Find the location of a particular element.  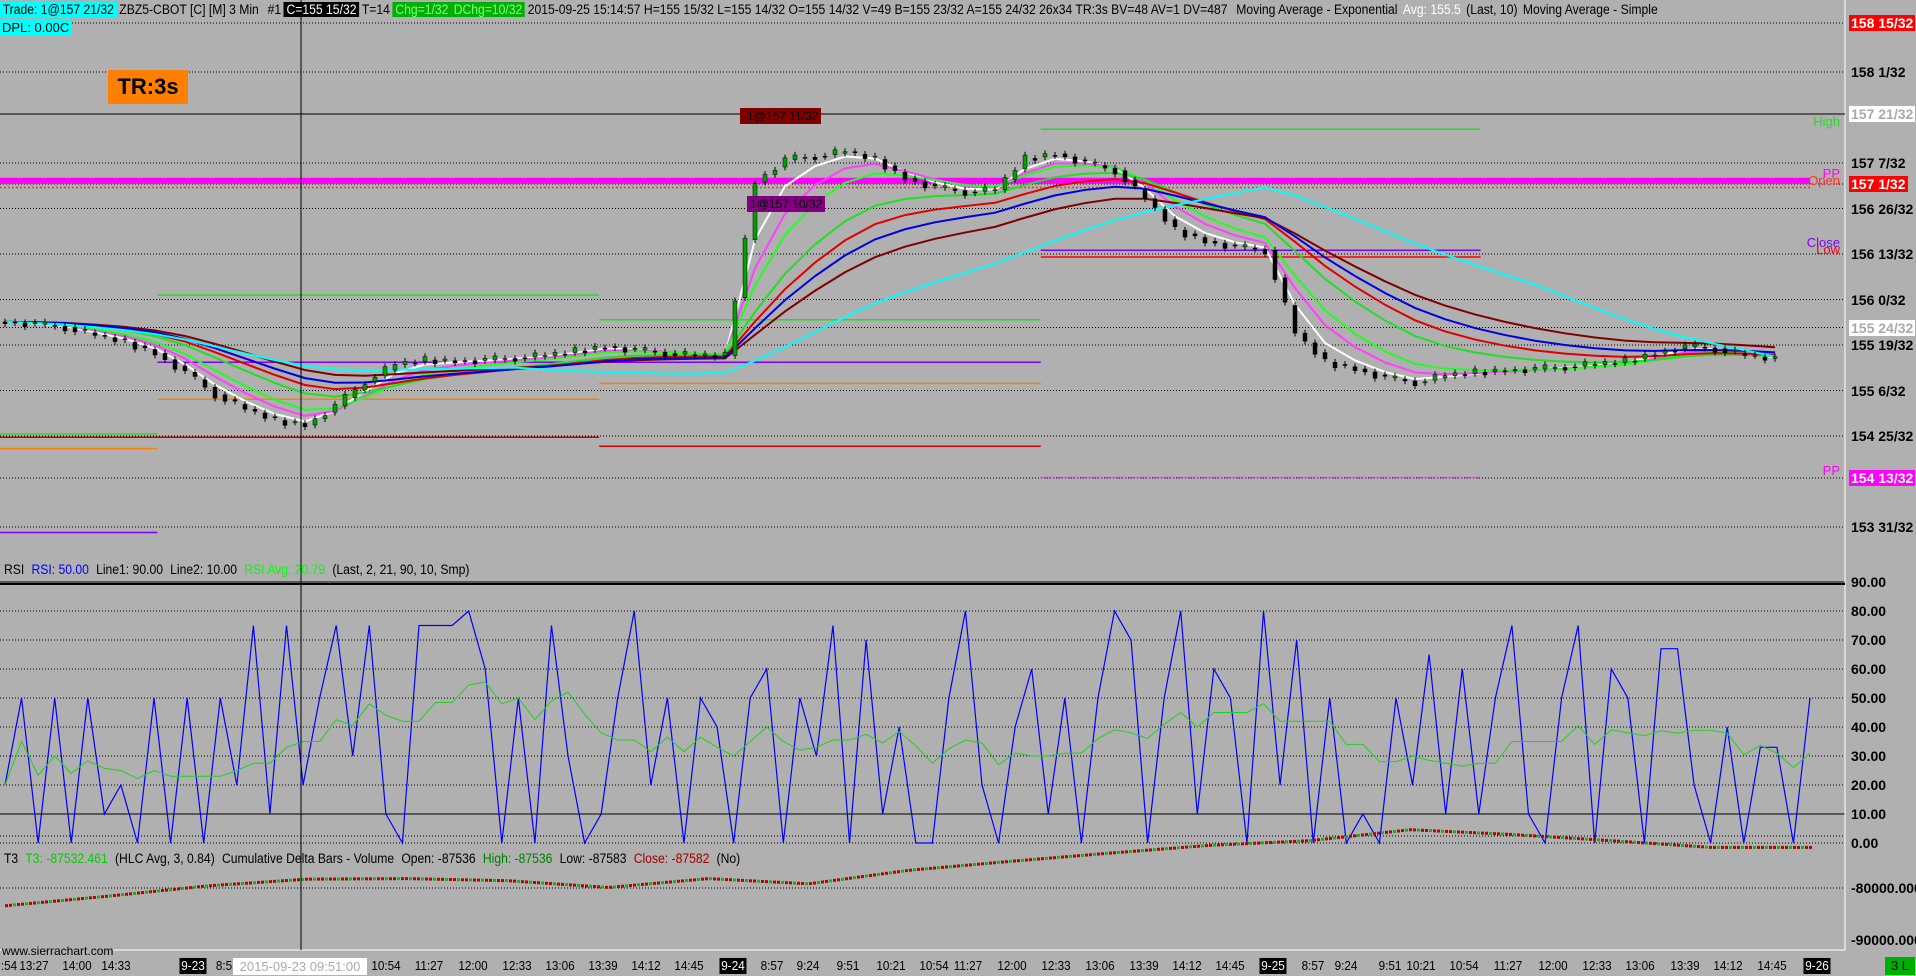

rsi-axis-label: 70.00 is located at coordinates (1869, 640).